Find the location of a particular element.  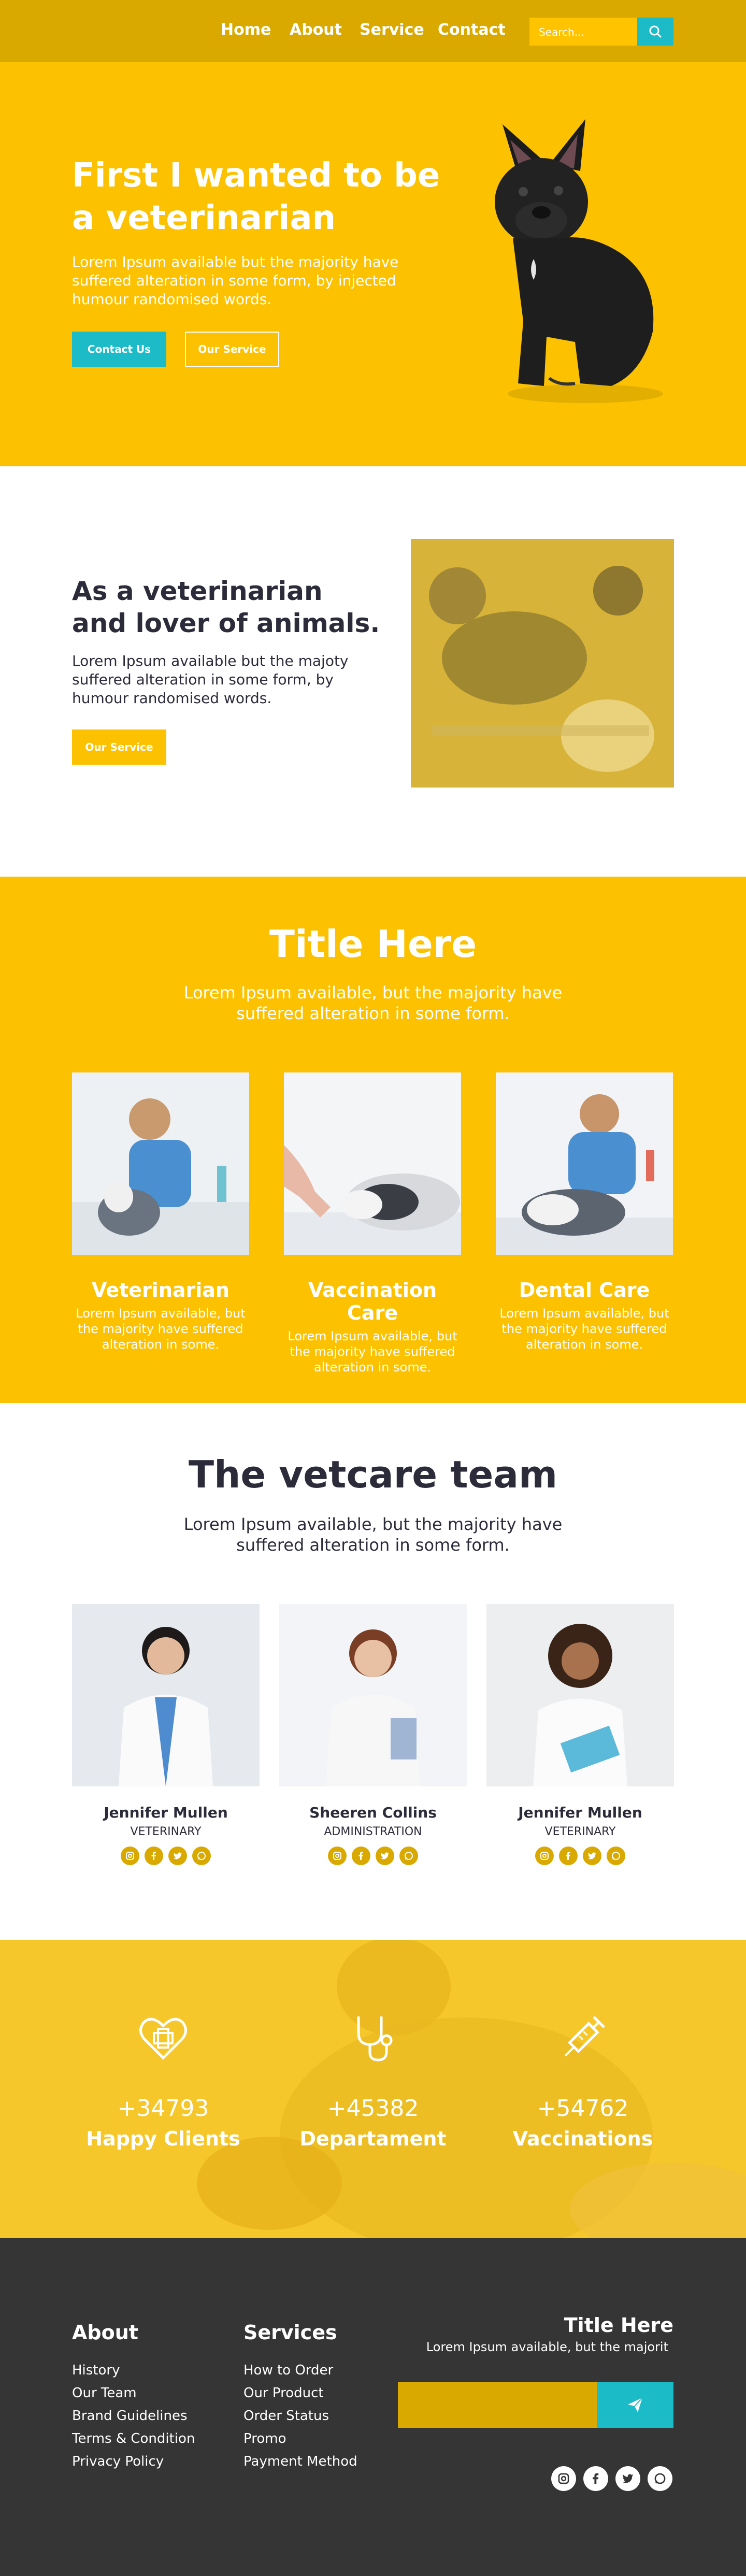

footer-link-history: History is located at coordinates (96, 2370).